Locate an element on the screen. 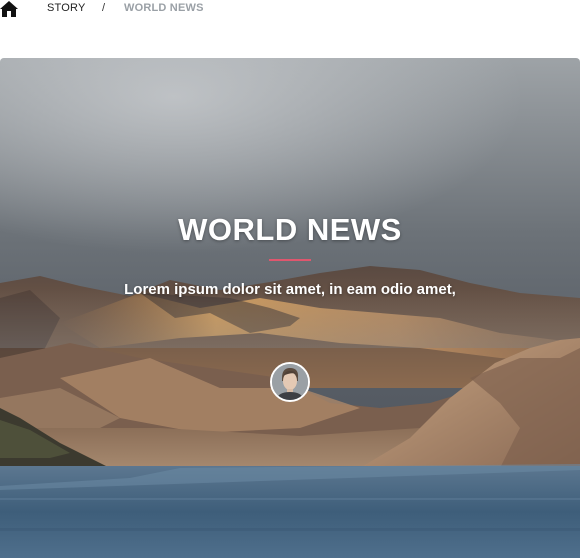 This screenshot has width=580, height=558. breadcrumb-item-story: STORY is located at coordinates (66, 8).